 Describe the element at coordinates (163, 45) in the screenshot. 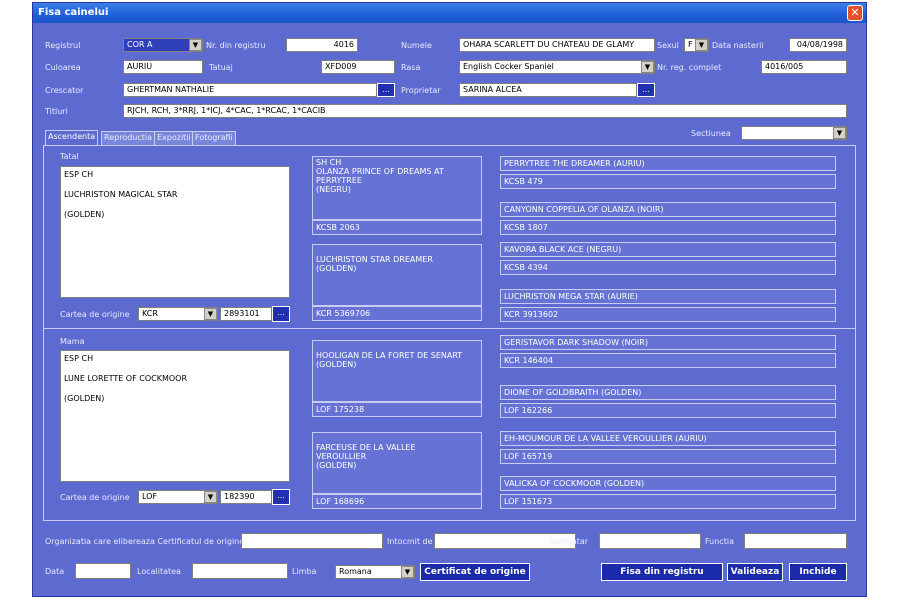

I see `registrul-select: COR A ▼` at that location.